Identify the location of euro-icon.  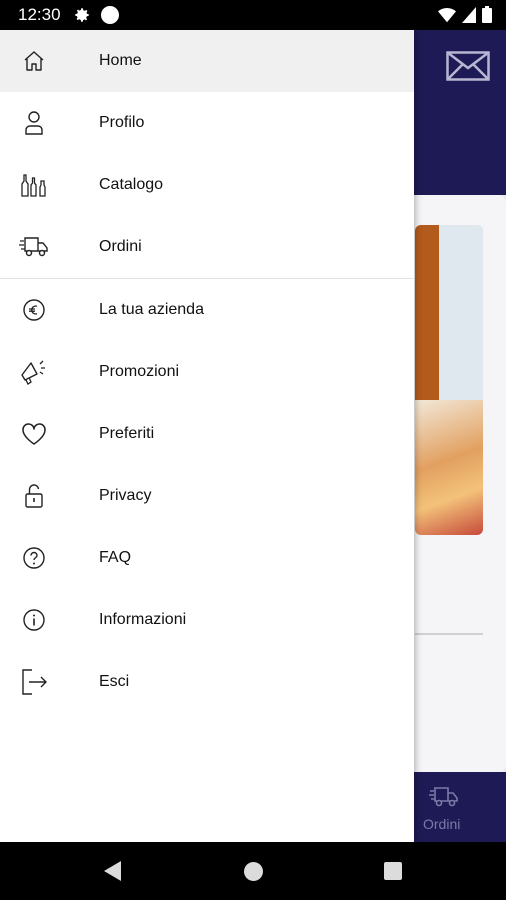
(34, 310).